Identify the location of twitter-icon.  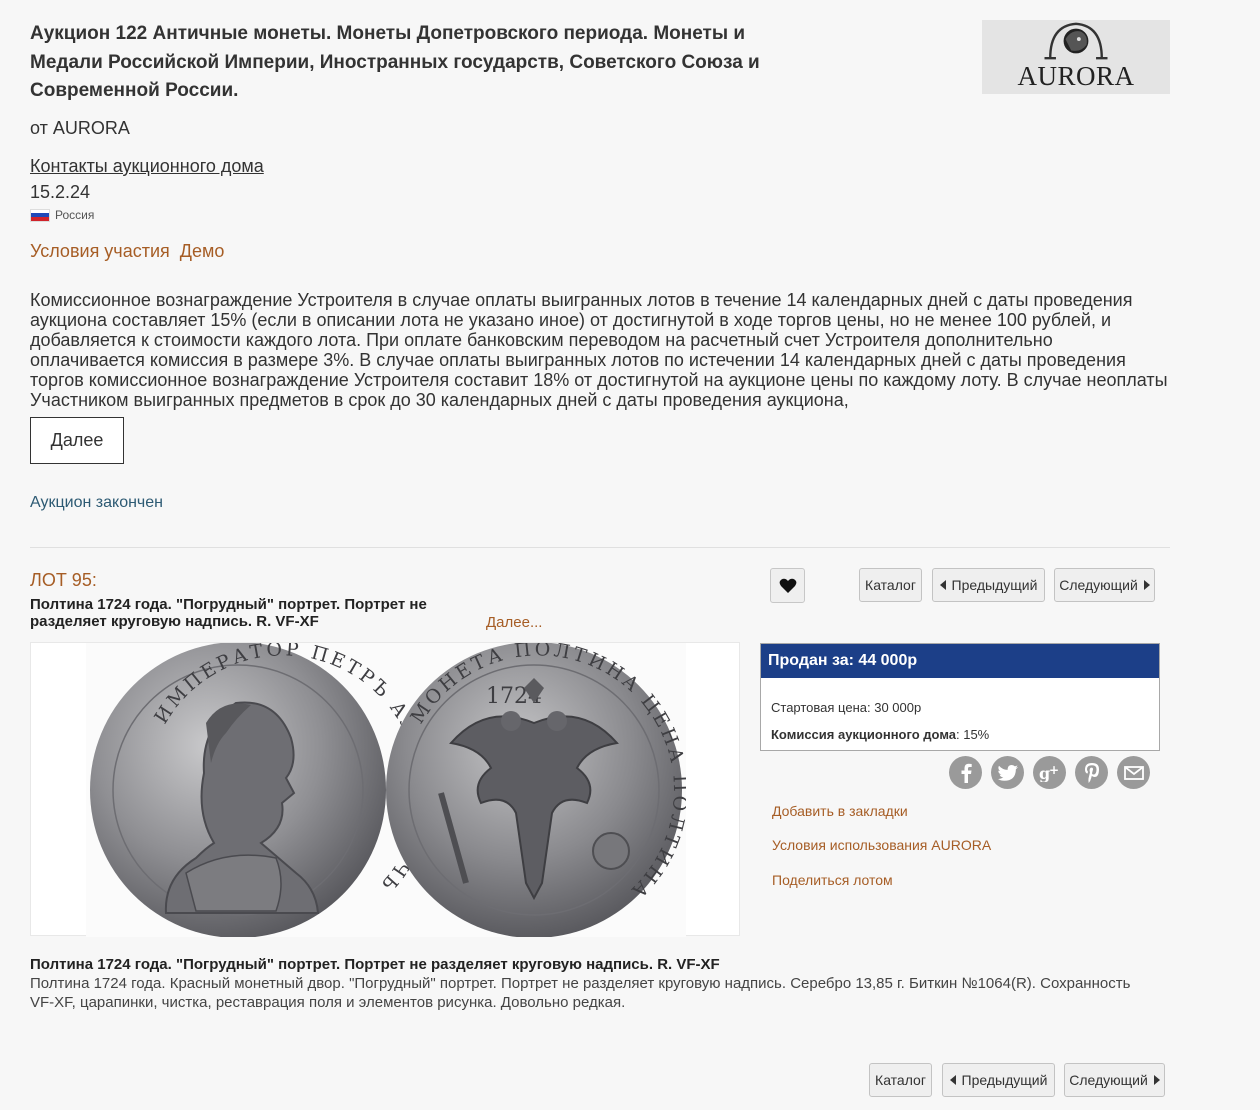
(1007, 772).